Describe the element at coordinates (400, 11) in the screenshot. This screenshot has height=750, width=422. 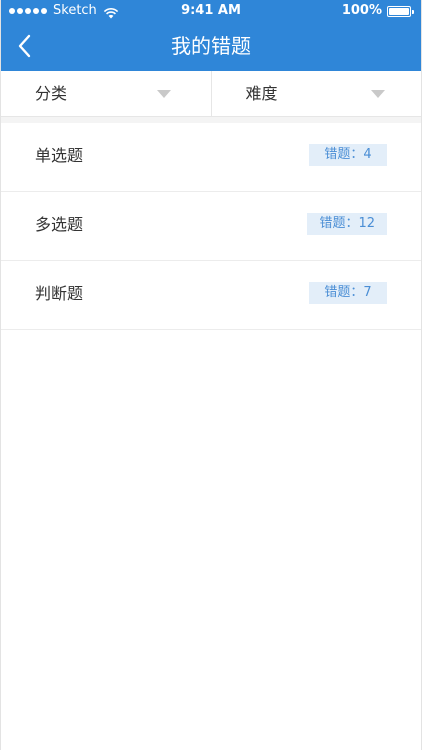
I see `battery-icon` at that location.